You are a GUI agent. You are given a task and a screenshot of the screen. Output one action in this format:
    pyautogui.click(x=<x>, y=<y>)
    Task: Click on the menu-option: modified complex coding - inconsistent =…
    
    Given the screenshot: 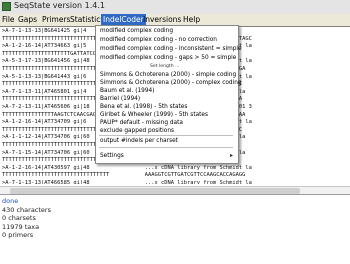 What is the action you would take?
    pyautogui.click(x=171, y=49)
    